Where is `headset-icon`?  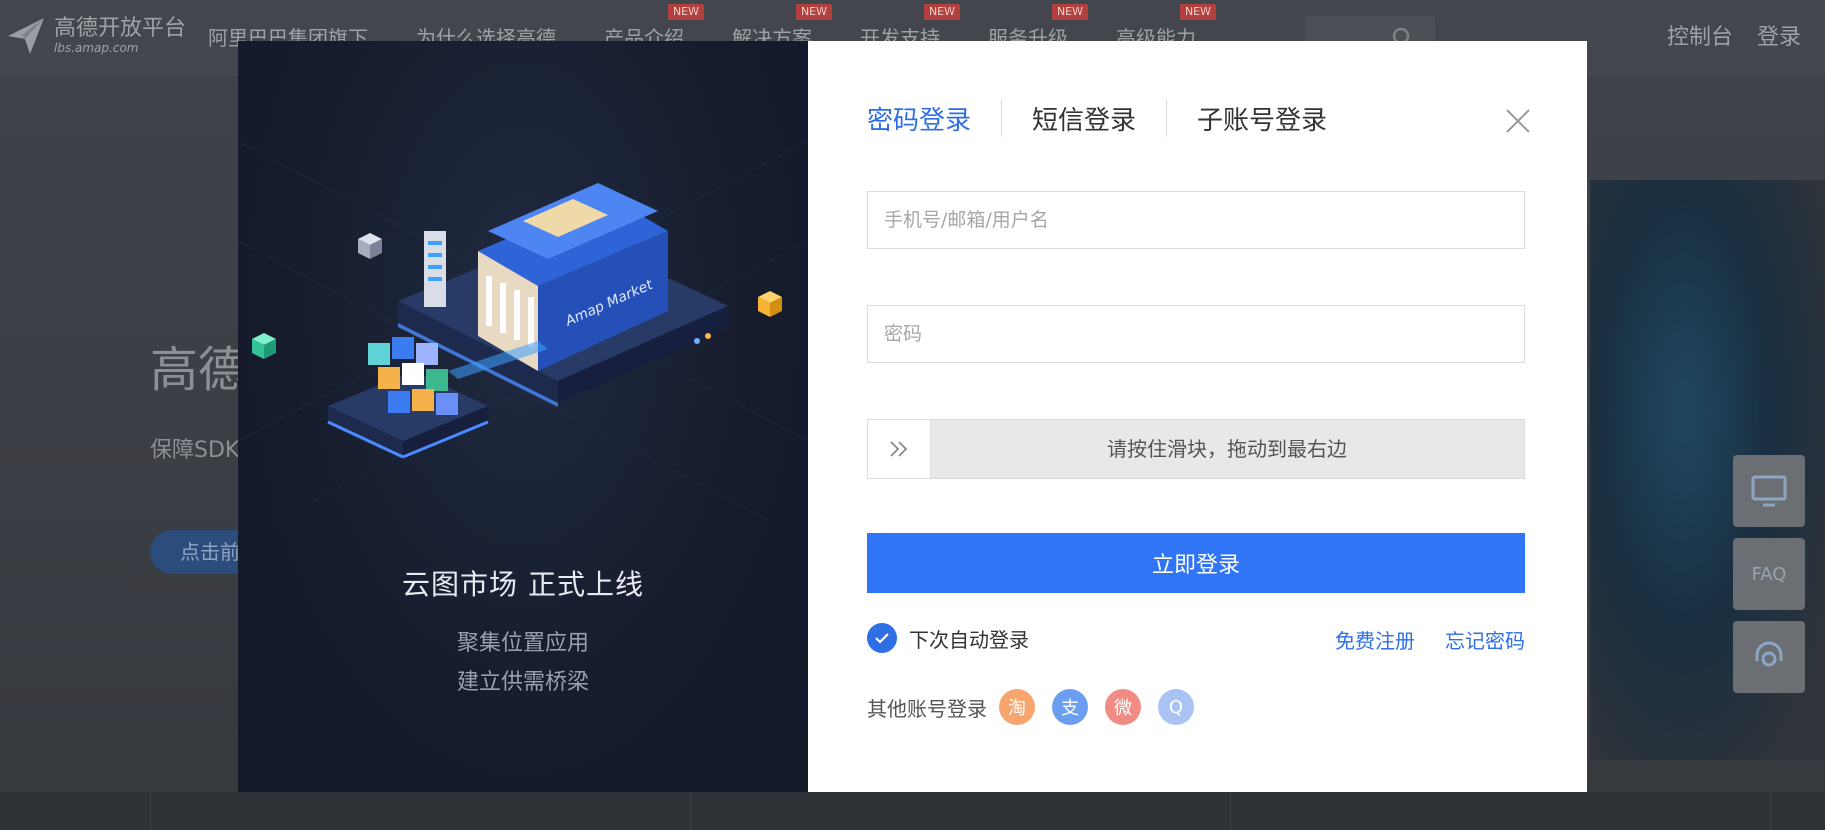 headset-icon is located at coordinates (1769, 654).